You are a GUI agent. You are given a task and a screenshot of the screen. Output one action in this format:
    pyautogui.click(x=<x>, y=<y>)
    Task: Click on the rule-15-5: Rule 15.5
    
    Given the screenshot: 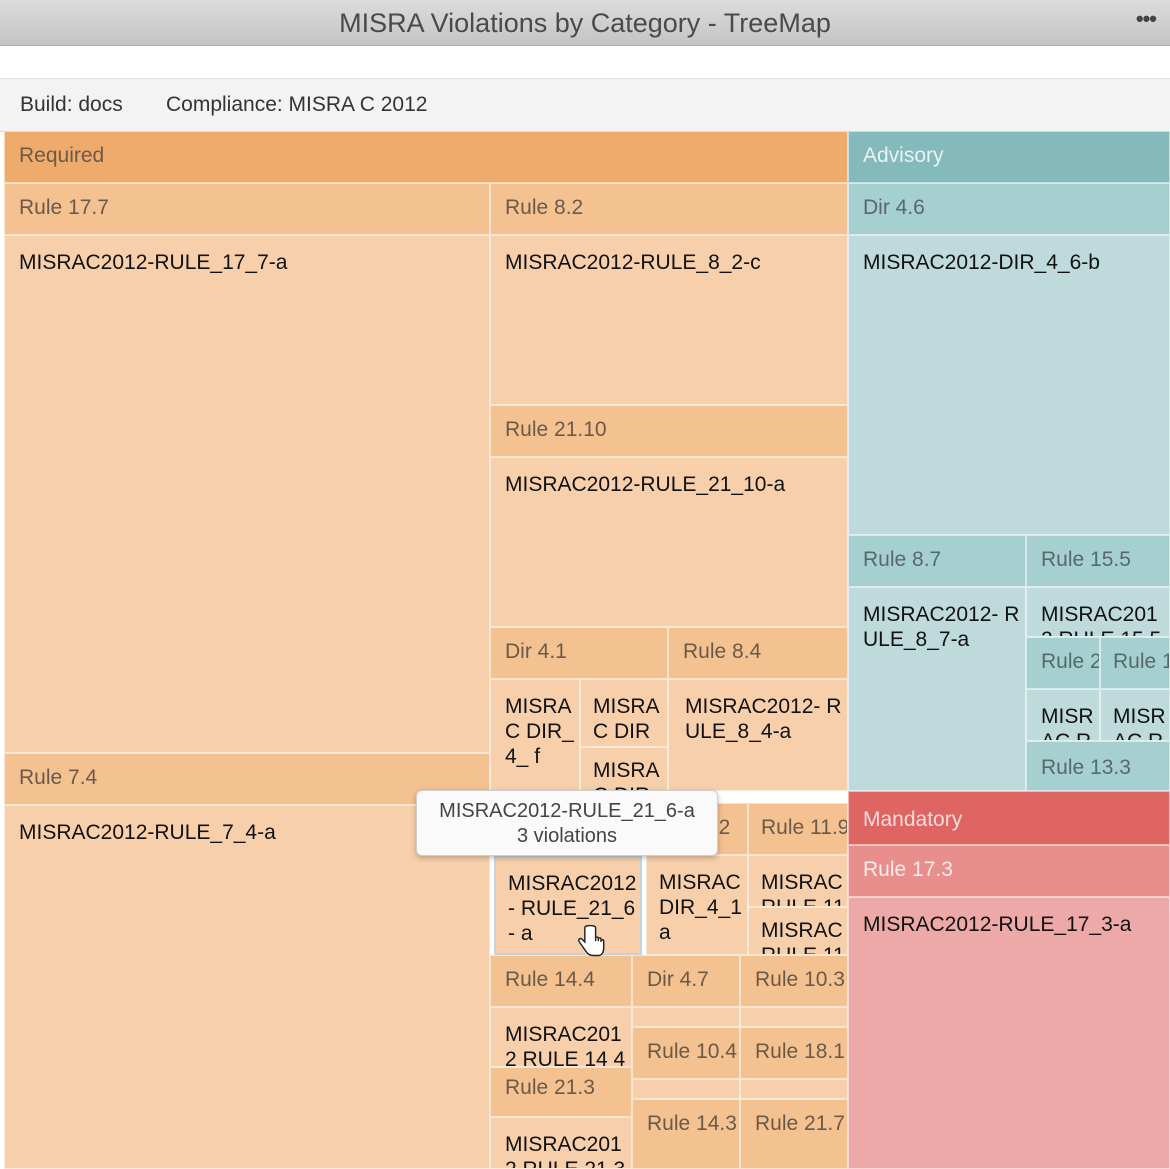 What is the action you would take?
    pyautogui.click(x=1098, y=561)
    